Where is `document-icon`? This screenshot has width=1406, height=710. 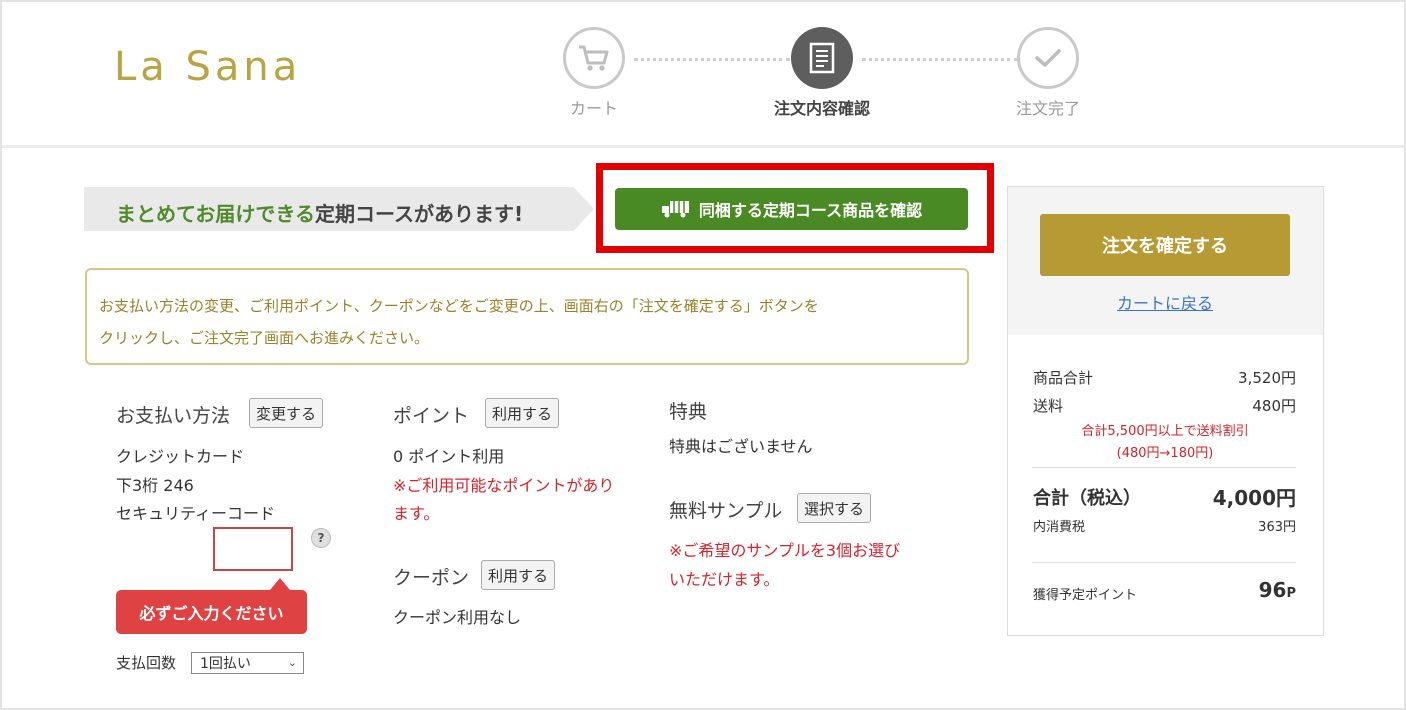
document-icon is located at coordinates (822, 58).